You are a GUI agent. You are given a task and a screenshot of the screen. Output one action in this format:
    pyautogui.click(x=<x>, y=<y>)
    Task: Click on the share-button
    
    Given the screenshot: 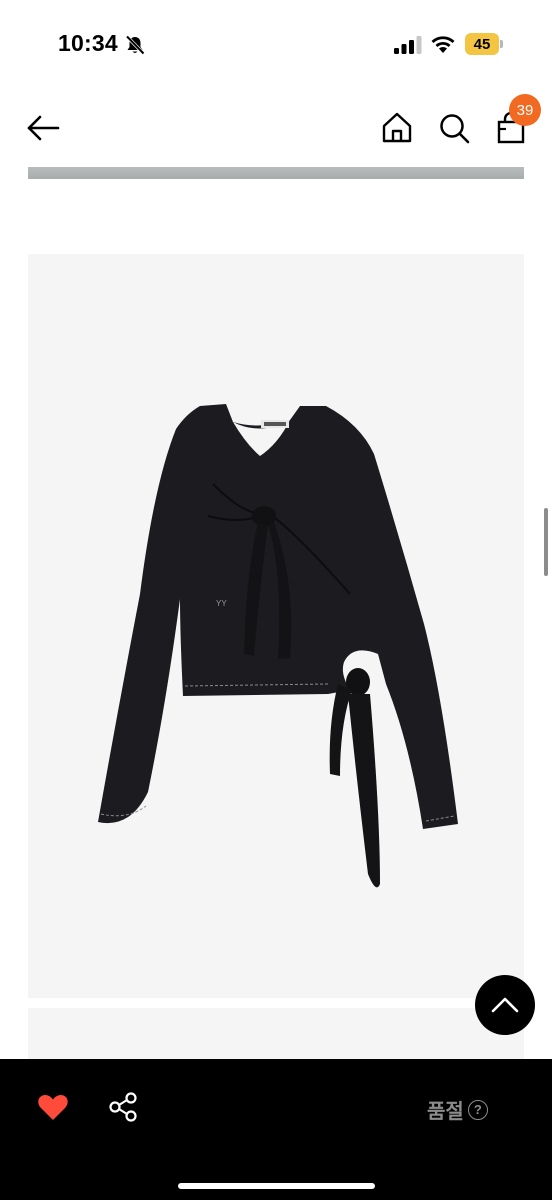 What is the action you would take?
    pyautogui.click(x=123, y=1107)
    